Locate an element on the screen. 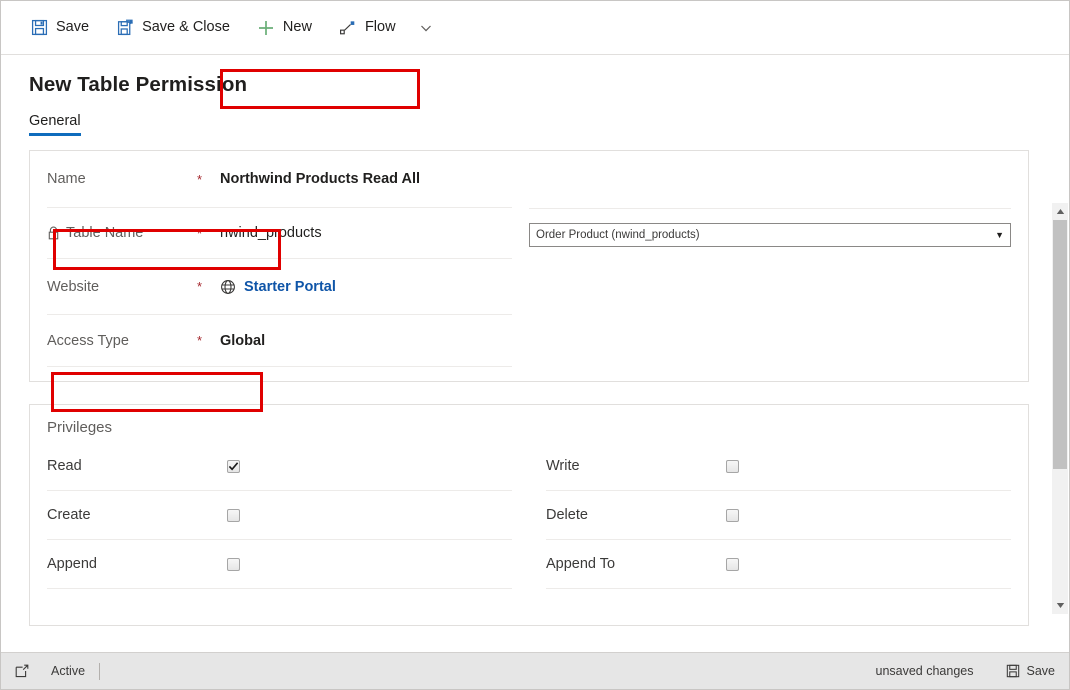 The width and height of the screenshot is (1070, 690). status-bar: Active unsaved changes Save is located at coordinates (535, 670).